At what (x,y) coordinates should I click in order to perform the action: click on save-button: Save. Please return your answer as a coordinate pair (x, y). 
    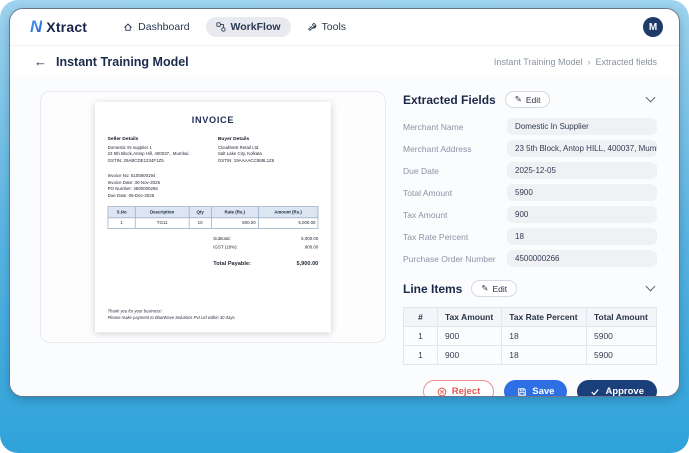
    Looking at the image, I should click on (536, 388).